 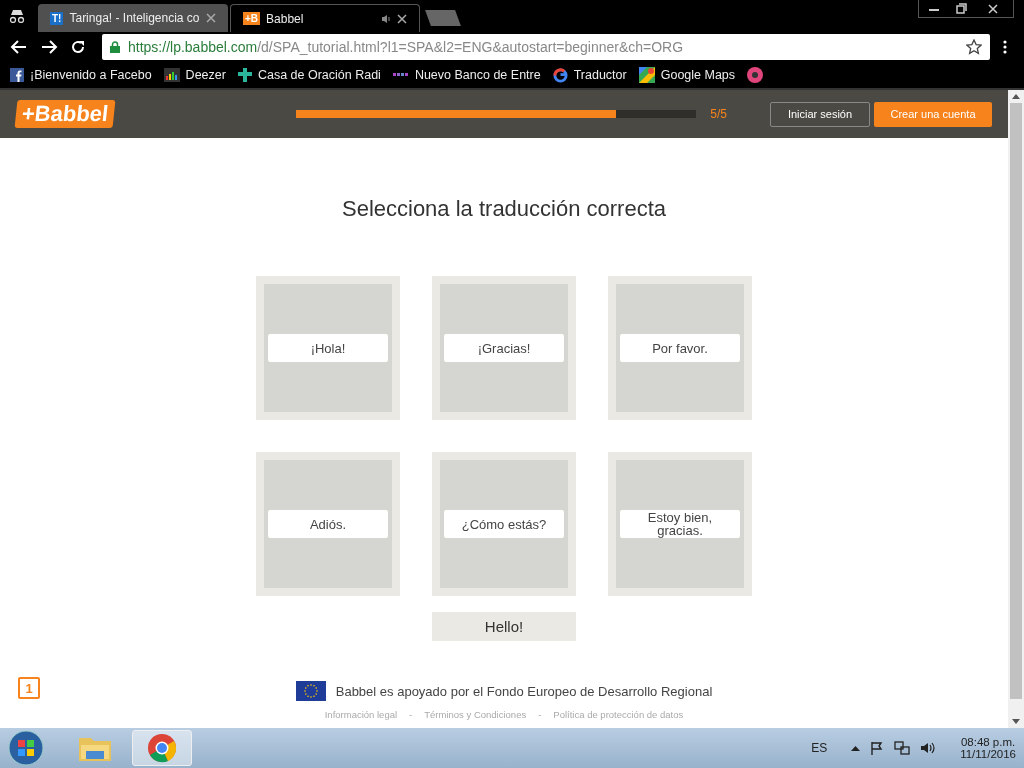 I want to click on tab-favicon: +B, so click(x=252, y=18).